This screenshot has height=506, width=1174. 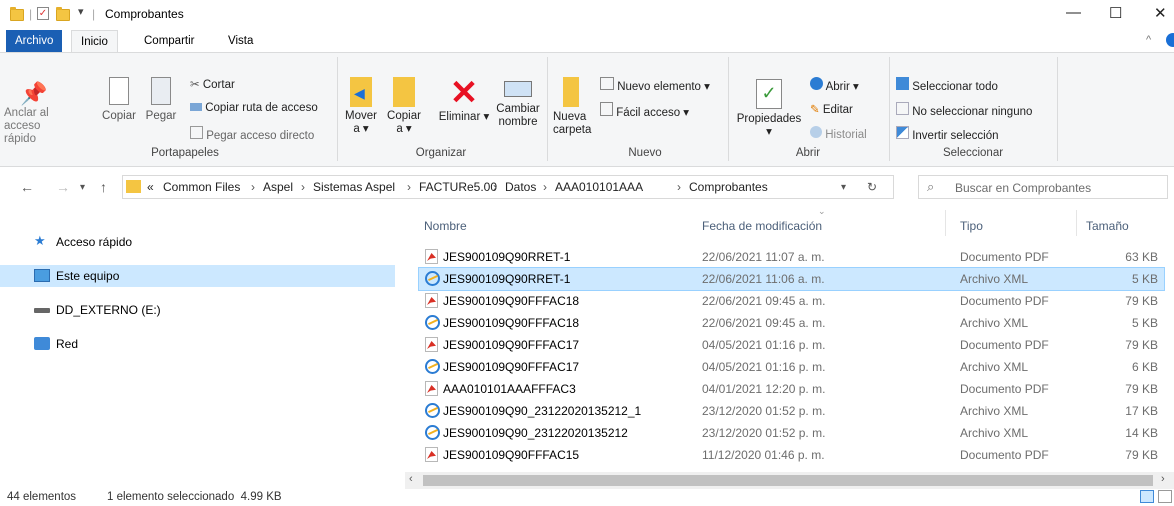 I want to click on breadcrumb-overflow: «, so click(x=150, y=187).